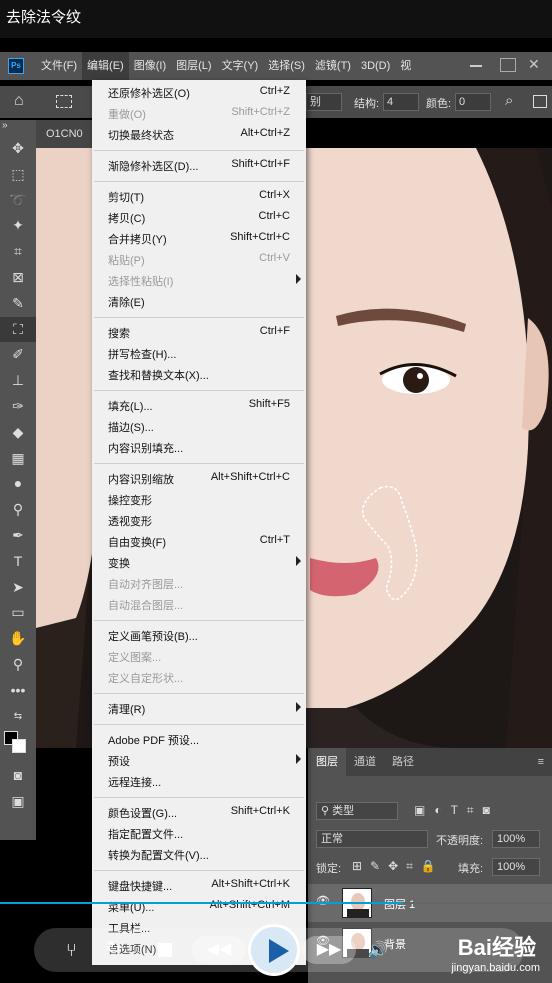 The width and height of the screenshot is (552, 983). I want to click on menu-file: 文件(F), so click(59, 66).